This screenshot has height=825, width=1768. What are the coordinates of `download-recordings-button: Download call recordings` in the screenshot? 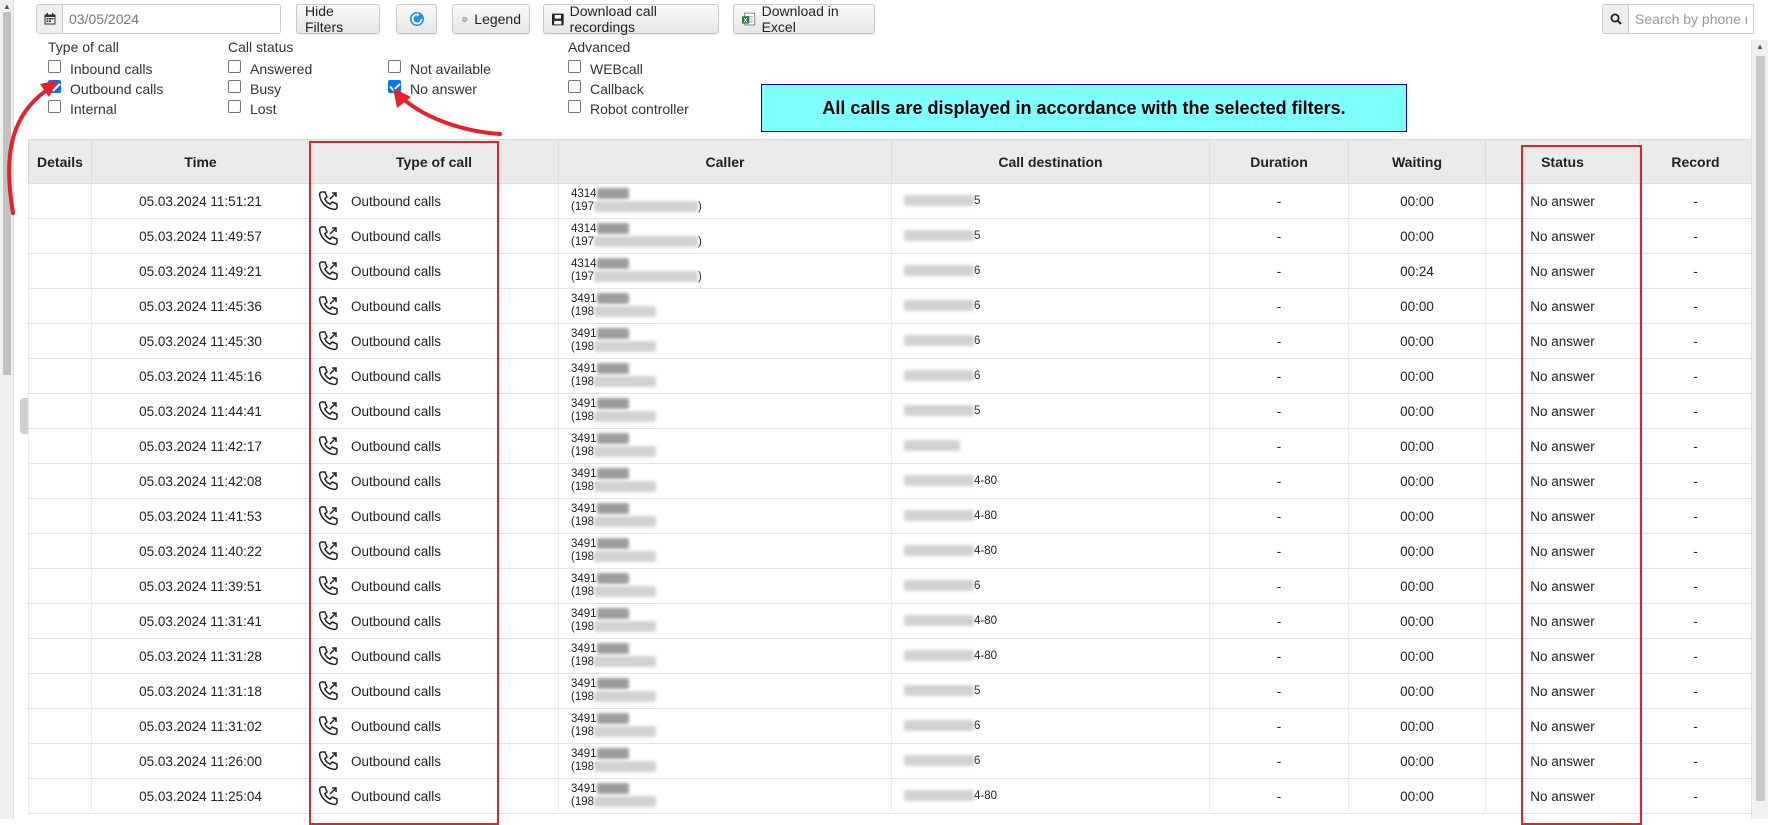 It's located at (631, 19).